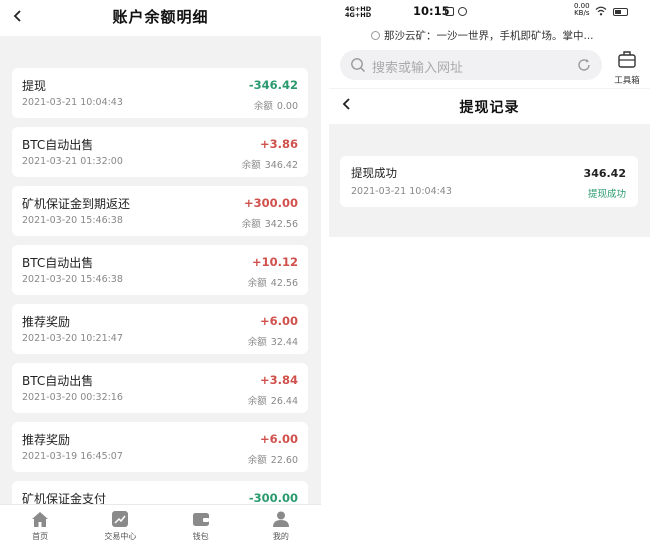  What do you see at coordinates (620, 12) in the screenshot?
I see `battery-icon` at bounding box center [620, 12].